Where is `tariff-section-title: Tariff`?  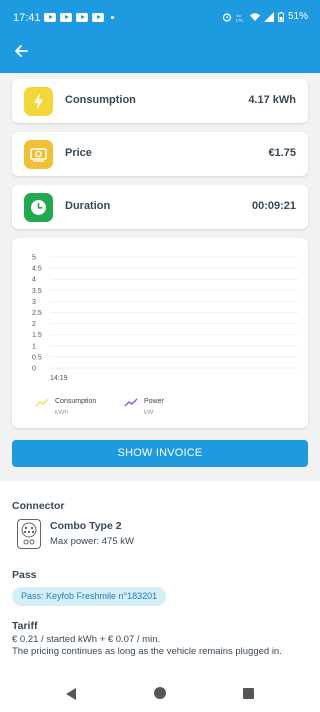
tariff-section-title: Tariff is located at coordinates (25, 626).